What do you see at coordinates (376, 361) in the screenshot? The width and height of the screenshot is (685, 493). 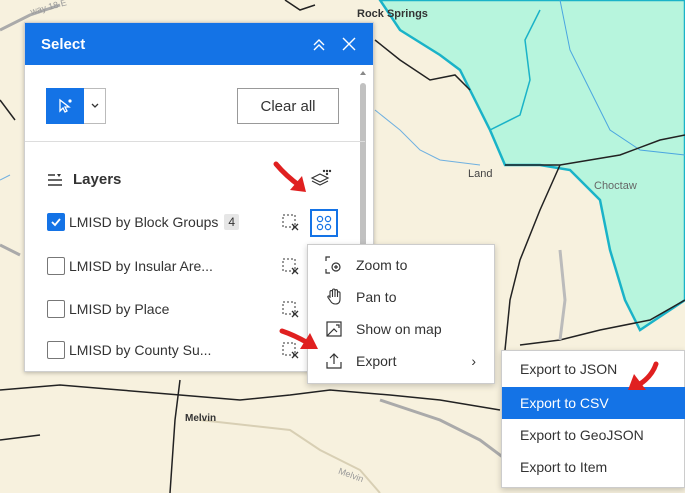 I see `menu-item-label: Export` at bounding box center [376, 361].